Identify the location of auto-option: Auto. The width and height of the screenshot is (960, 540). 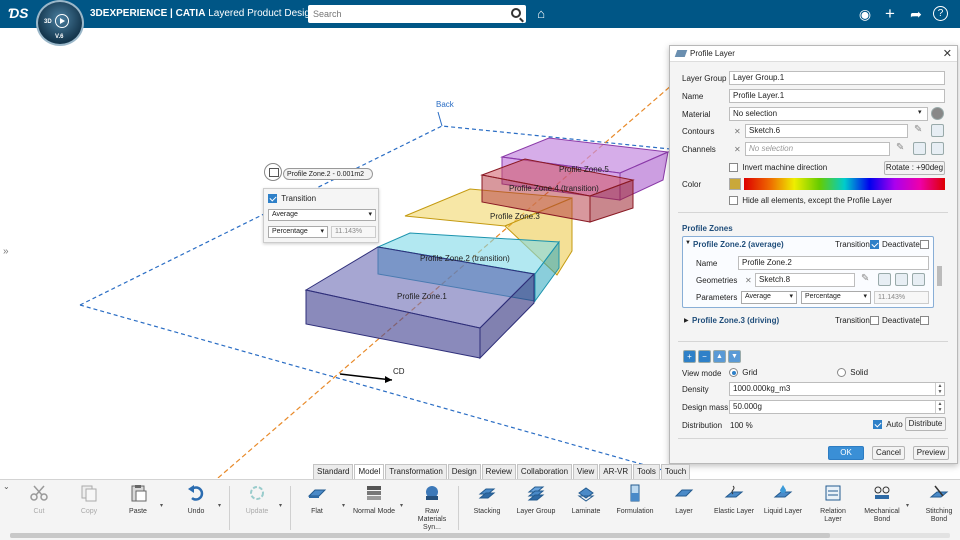
(888, 425).